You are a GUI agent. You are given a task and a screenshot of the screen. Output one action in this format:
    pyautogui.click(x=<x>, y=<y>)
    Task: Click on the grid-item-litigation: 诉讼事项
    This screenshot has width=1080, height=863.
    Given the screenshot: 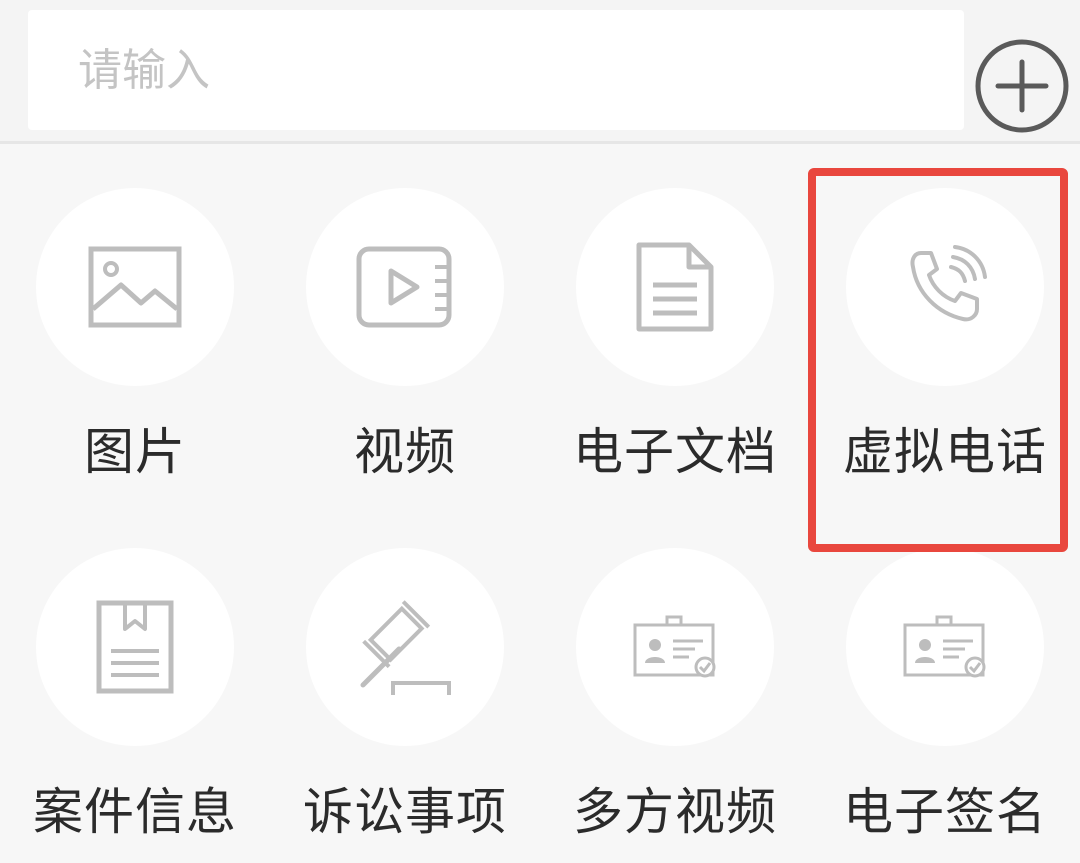 What is the action you would take?
    pyautogui.click(x=405, y=674)
    